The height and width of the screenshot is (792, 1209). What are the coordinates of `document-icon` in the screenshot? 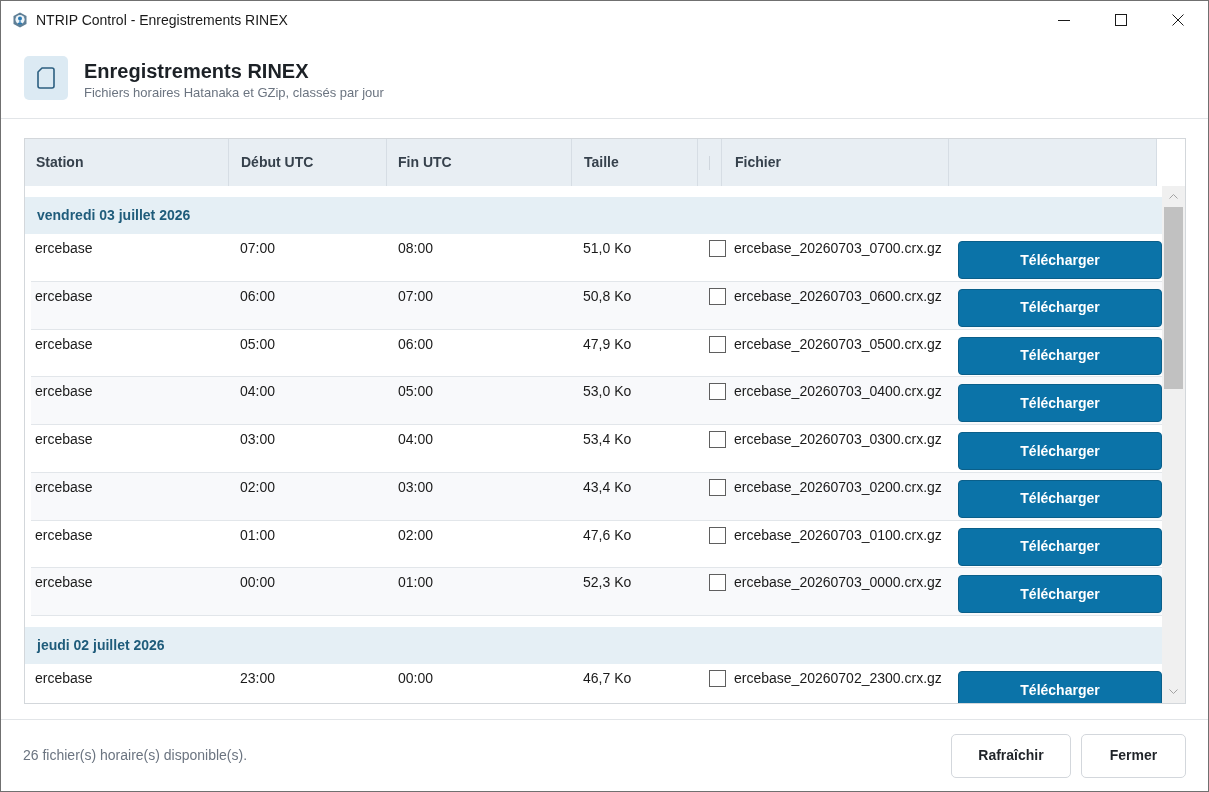 It's located at (46, 78).